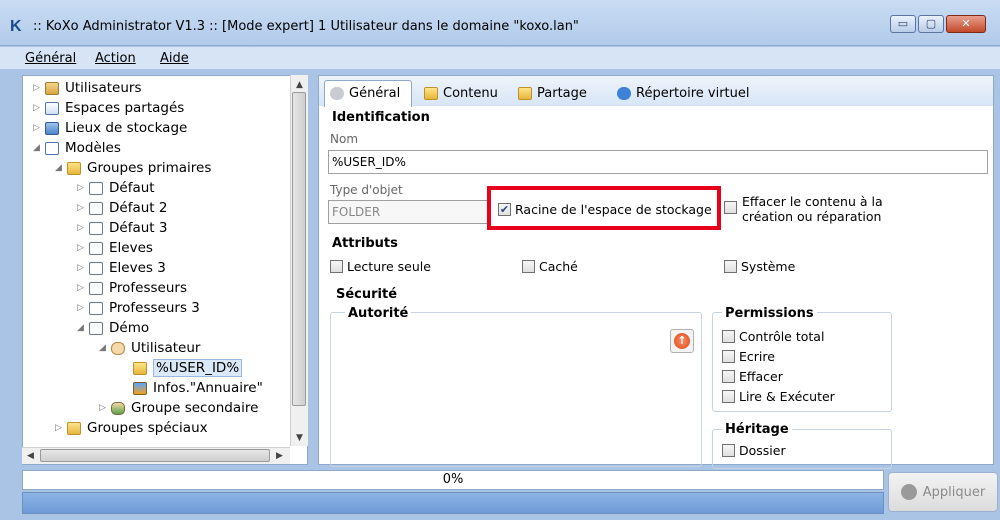  What do you see at coordinates (140, 388) in the screenshot?
I see `info-icon` at bounding box center [140, 388].